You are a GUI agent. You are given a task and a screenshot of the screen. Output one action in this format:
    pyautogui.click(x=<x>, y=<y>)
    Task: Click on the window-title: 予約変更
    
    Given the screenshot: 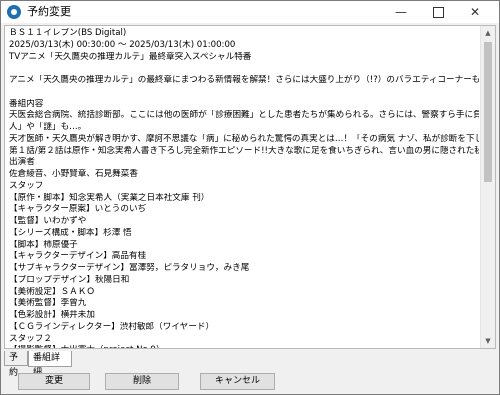 What is the action you would take?
    pyautogui.click(x=49, y=11)
    